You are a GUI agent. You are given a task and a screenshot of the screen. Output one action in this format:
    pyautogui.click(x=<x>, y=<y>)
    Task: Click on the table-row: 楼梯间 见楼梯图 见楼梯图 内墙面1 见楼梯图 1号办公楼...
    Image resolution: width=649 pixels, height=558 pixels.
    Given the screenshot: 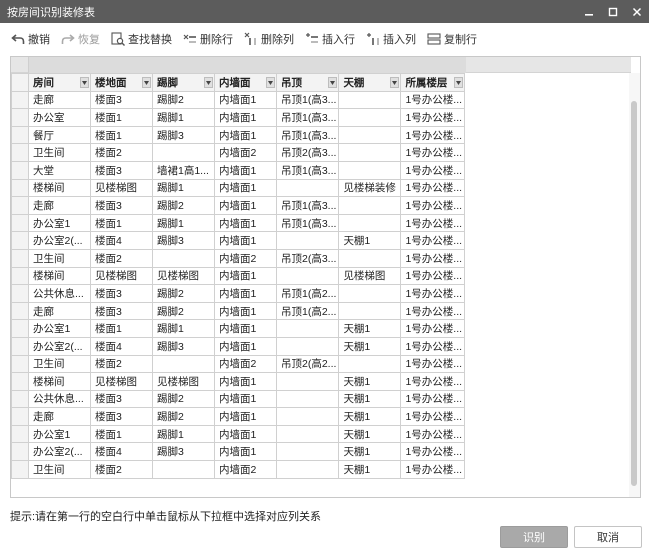 What is the action you would take?
    pyautogui.click(x=238, y=276)
    